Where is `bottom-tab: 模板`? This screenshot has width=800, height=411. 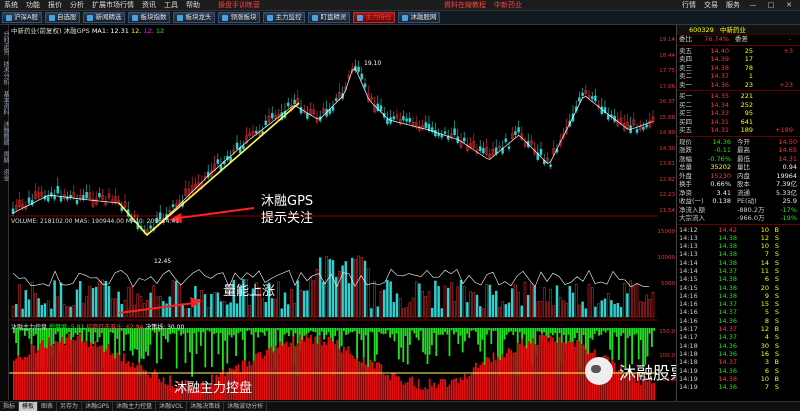 bottom-tab: 模板 is located at coordinates (29, 406).